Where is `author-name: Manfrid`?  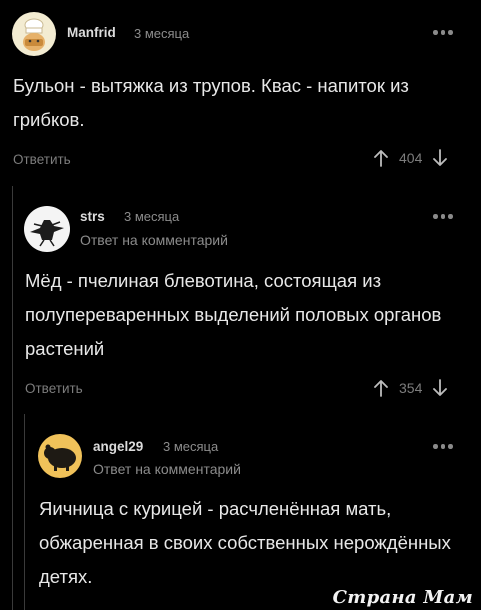 author-name: Manfrid is located at coordinates (91, 32).